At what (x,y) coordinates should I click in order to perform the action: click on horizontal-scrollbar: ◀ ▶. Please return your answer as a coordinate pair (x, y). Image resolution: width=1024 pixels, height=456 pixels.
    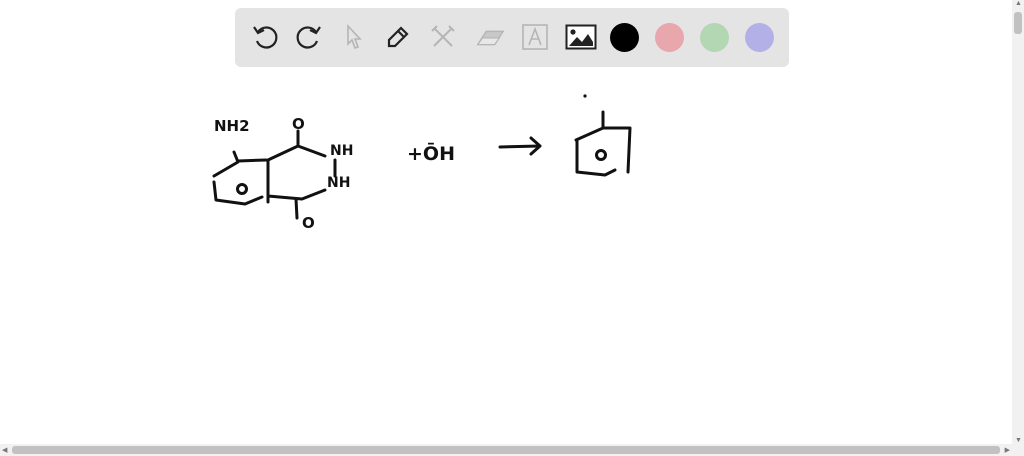
    Looking at the image, I should click on (512, 450).